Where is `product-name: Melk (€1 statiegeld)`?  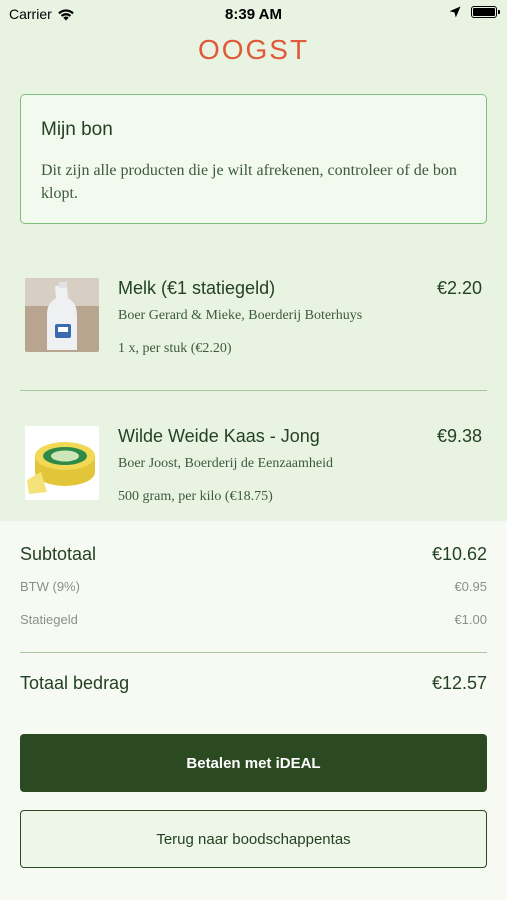
product-name: Melk (€1 statiegeld) is located at coordinates (197, 288).